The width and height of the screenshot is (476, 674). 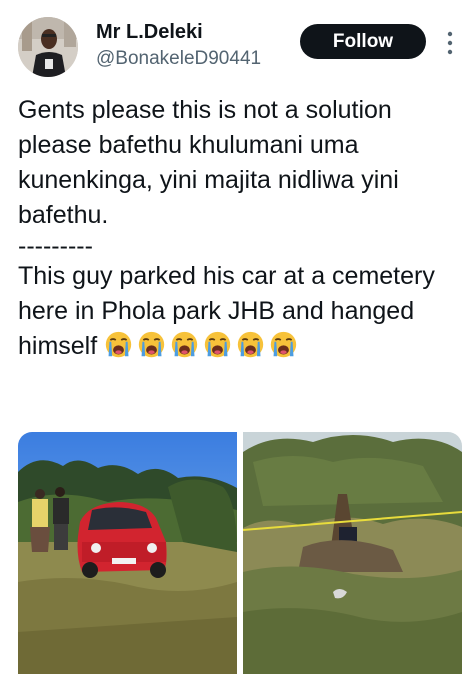 What do you see at coordinates (203, 345) in the screenshot?
I see `emoji-row` at bounding box center [203, 345].